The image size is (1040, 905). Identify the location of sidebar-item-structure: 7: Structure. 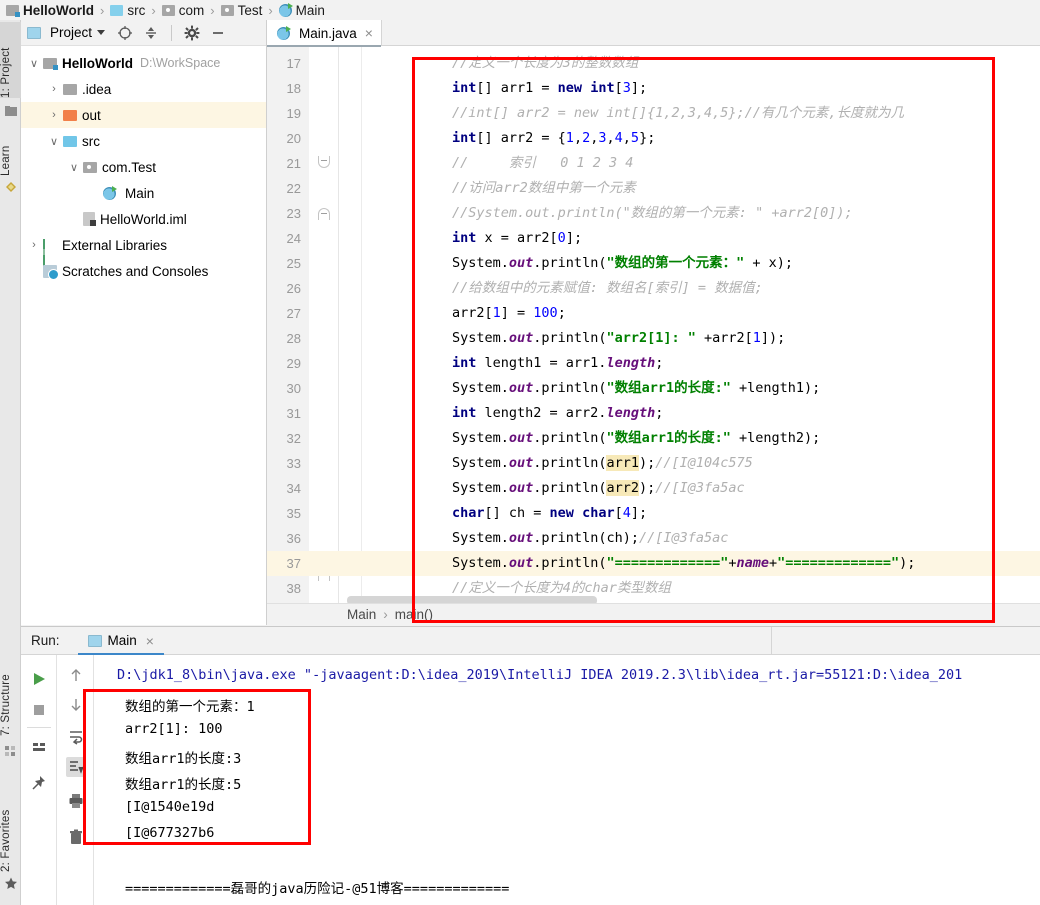
(10, 690).